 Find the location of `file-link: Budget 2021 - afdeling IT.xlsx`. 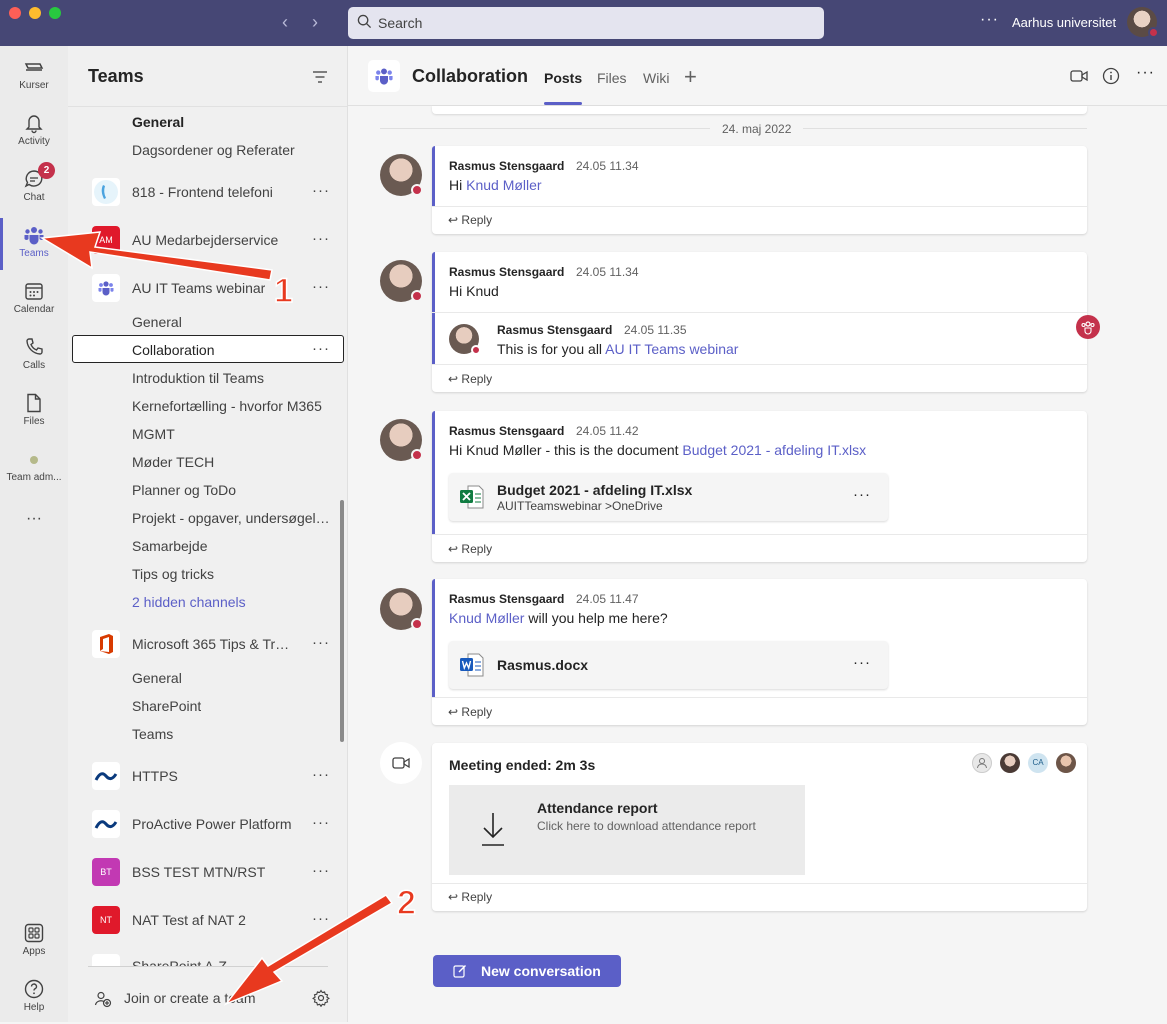

file-link: Budget 2021 - afdeling IT.xlsx is located at coordinates (774, 450).